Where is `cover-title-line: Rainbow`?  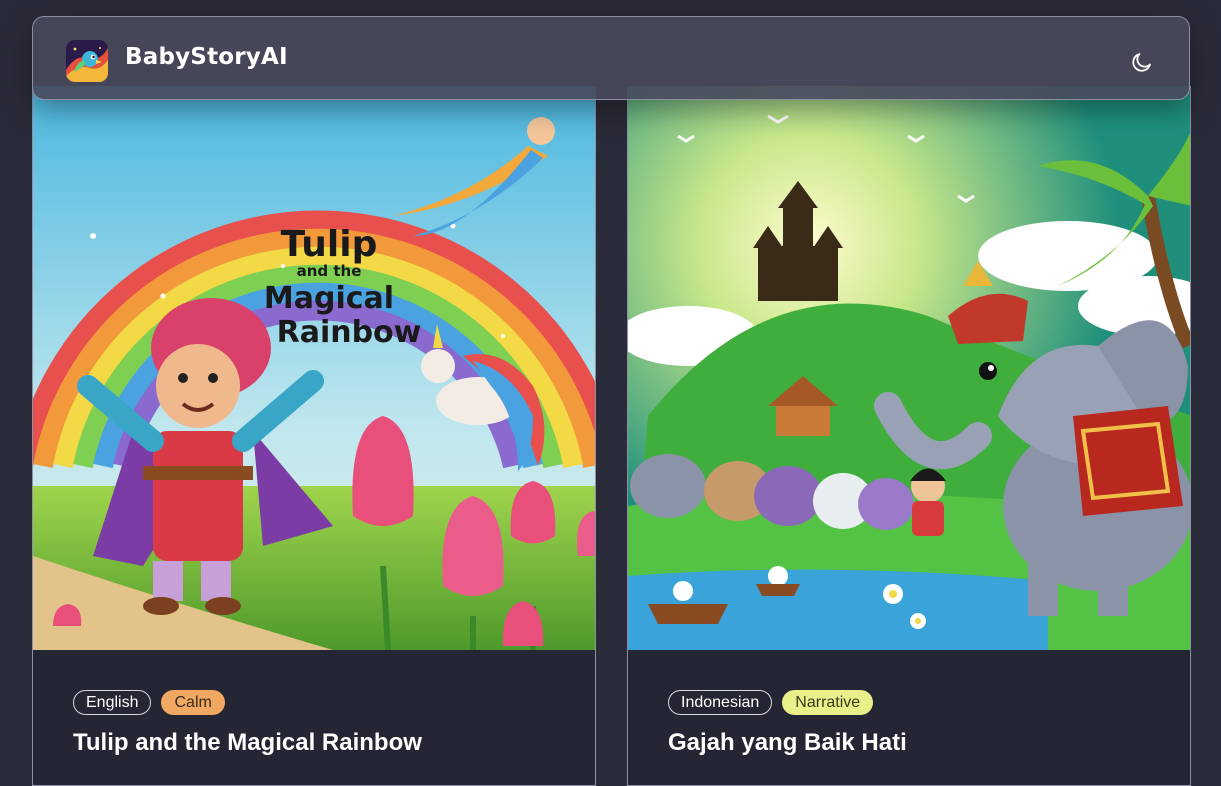
cover-title-line: Rainbow is located at coordinates (349, 332).